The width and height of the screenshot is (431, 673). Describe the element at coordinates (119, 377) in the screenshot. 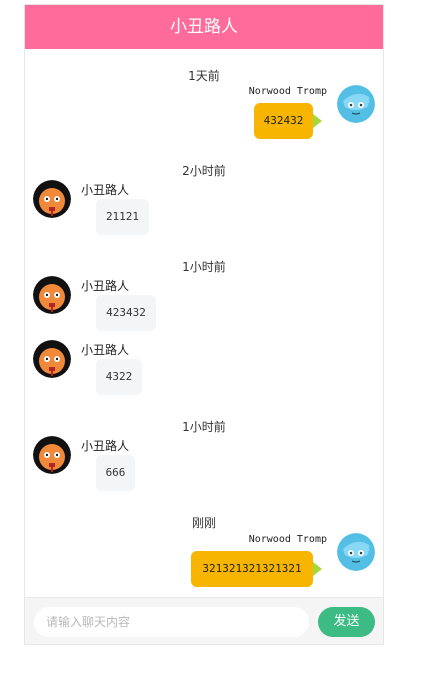

I see `message-bubble: 4322` at that location.